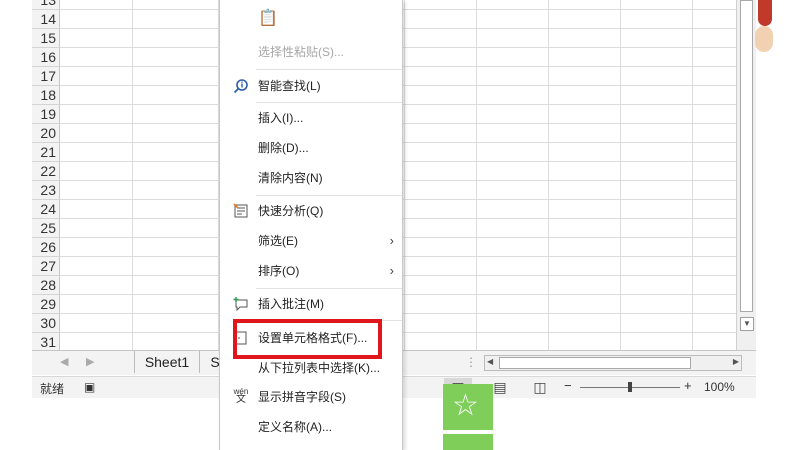  What do you see at coordinates (241, 87) in the screenshot?
I see `smart-lookup-icon` at bounding box center [241, 87].